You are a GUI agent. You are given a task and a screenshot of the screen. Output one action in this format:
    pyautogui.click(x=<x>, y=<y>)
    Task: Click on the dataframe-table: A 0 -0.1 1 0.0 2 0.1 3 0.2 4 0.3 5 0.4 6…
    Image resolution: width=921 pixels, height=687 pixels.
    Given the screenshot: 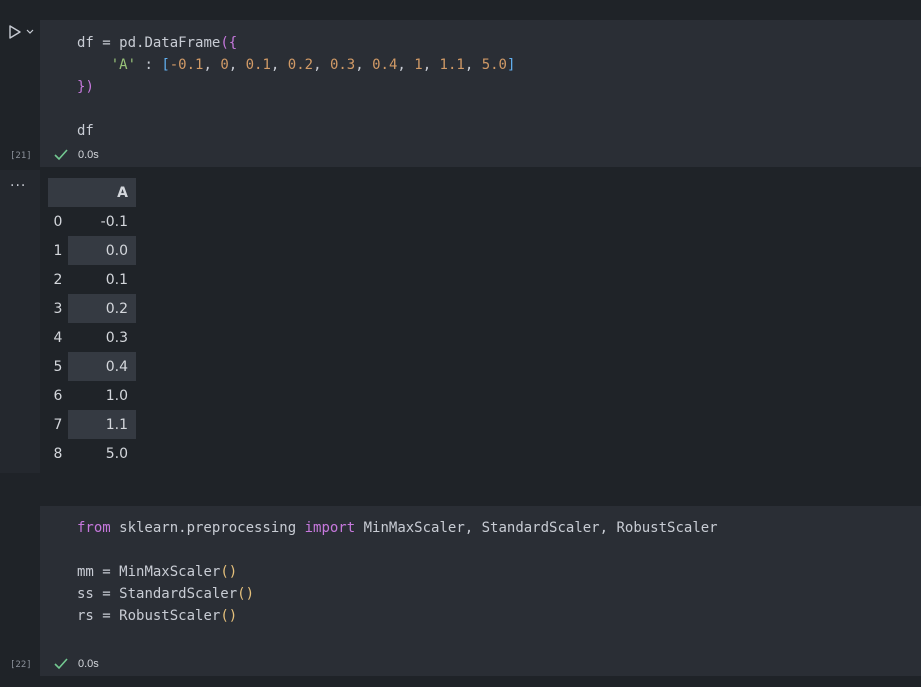 What is the action you would take?
    pyautogui.click(x=92, y=323)
    